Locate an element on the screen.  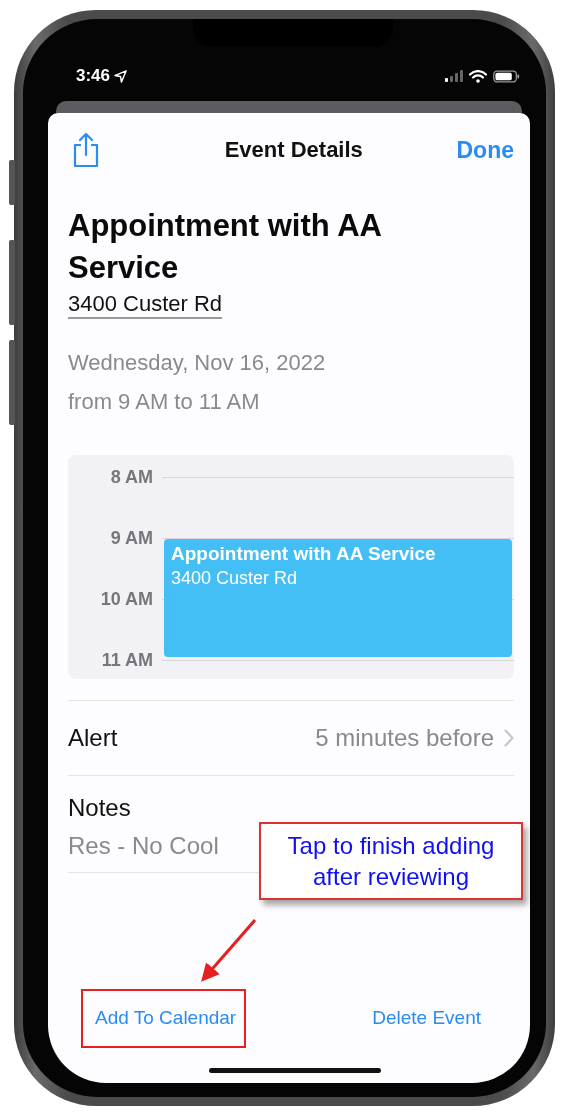
signal-icon is located at coordinates (454, 76).